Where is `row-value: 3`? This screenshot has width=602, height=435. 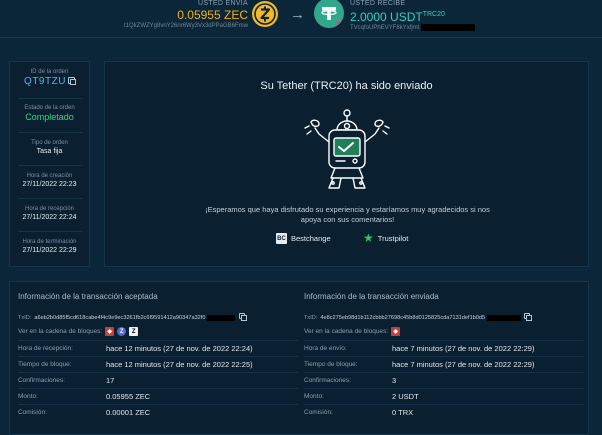
row-value: 3 is located at coordinates (394, 380).